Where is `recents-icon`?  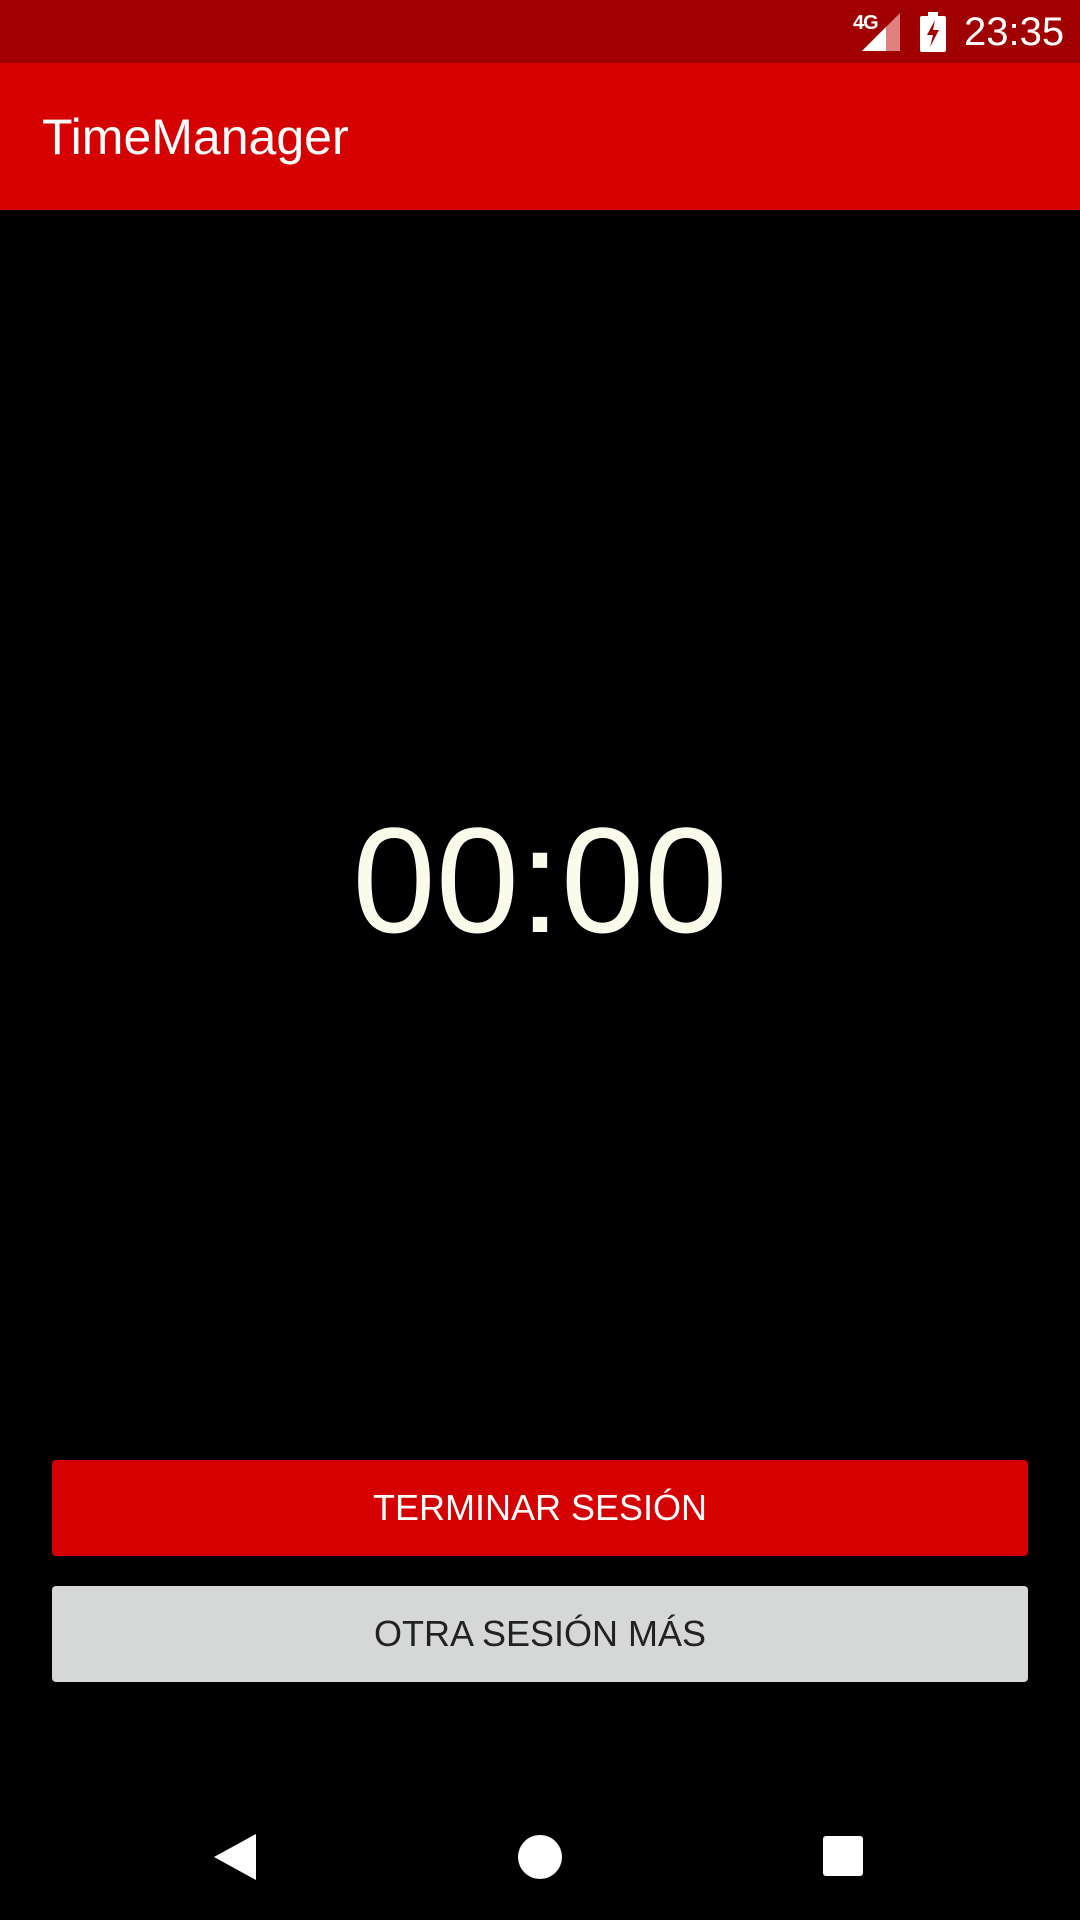
recents-icon is located at coordinates (843, 1856).